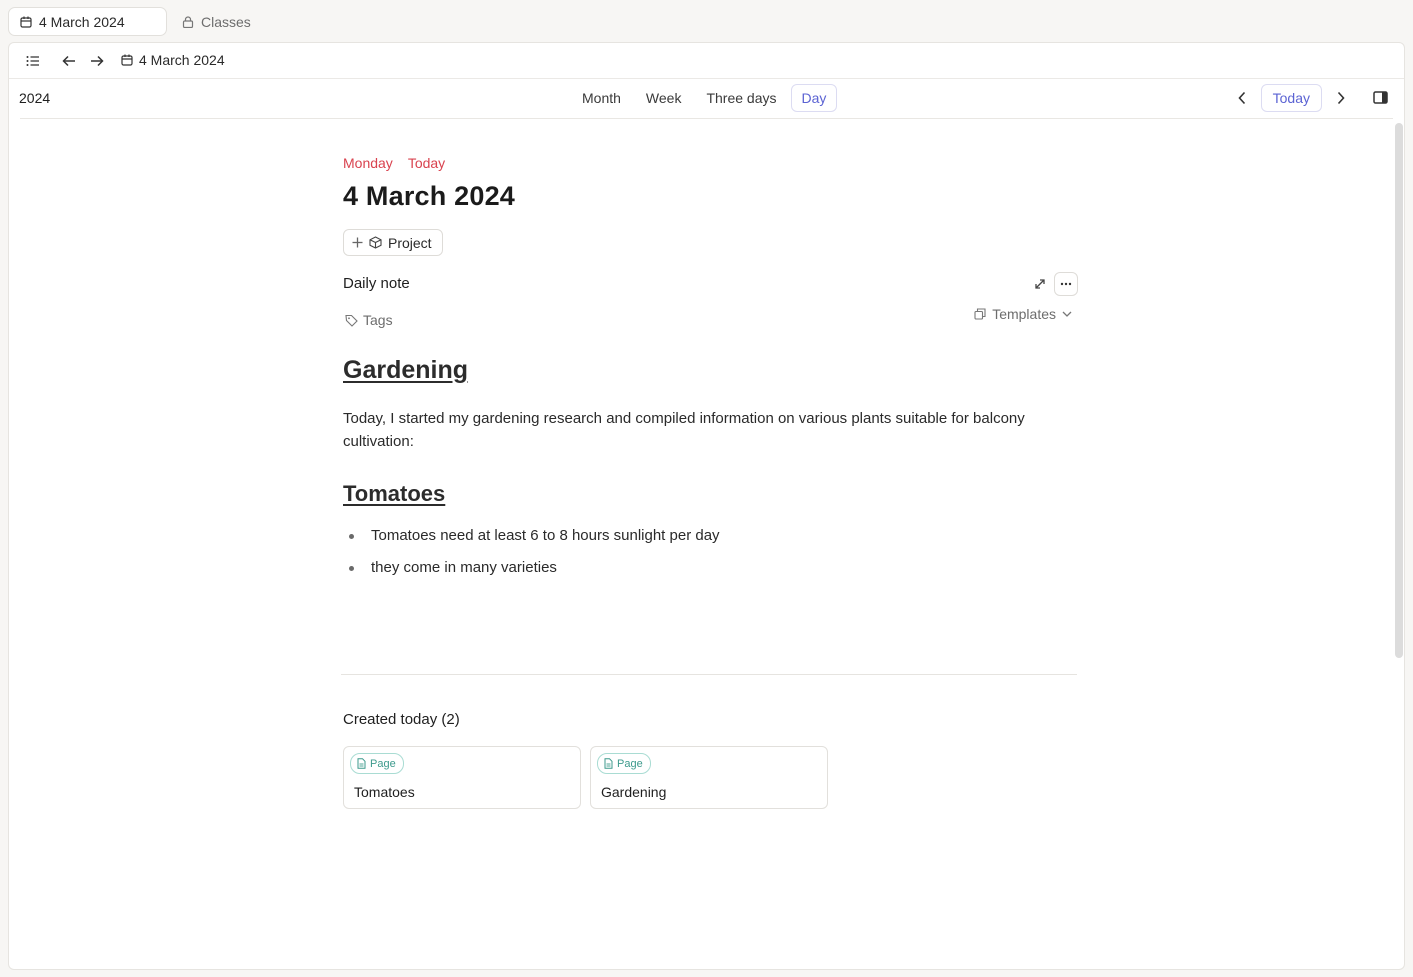 The height and width of the screenshot is (977, 1413). What do you see at coordinates (664, 98) in the screenshot?
I see `view-week-button: Week` at bounding box center [664, 98].